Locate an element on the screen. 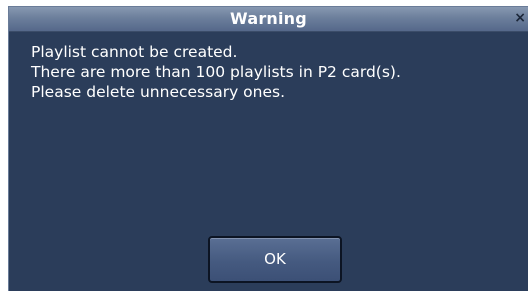 This screenshot has width=528, height=291. message-line-3: Please delete unnecessary ones. is located at coordinates (158, 92).